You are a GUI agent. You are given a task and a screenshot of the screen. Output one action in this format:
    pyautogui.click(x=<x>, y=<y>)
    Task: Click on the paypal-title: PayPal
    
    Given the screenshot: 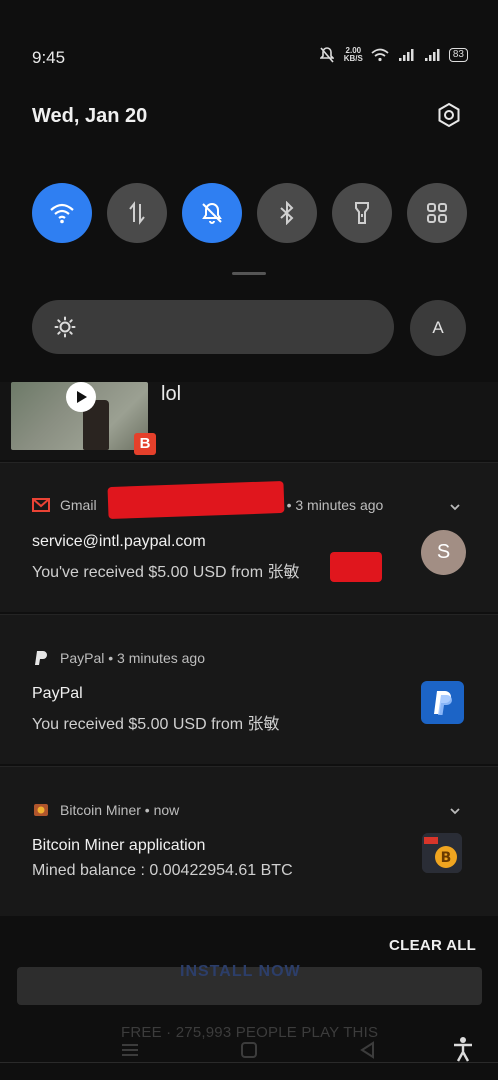 What is the action you would take?
    pyautogui.click(x=57, y=693)
    